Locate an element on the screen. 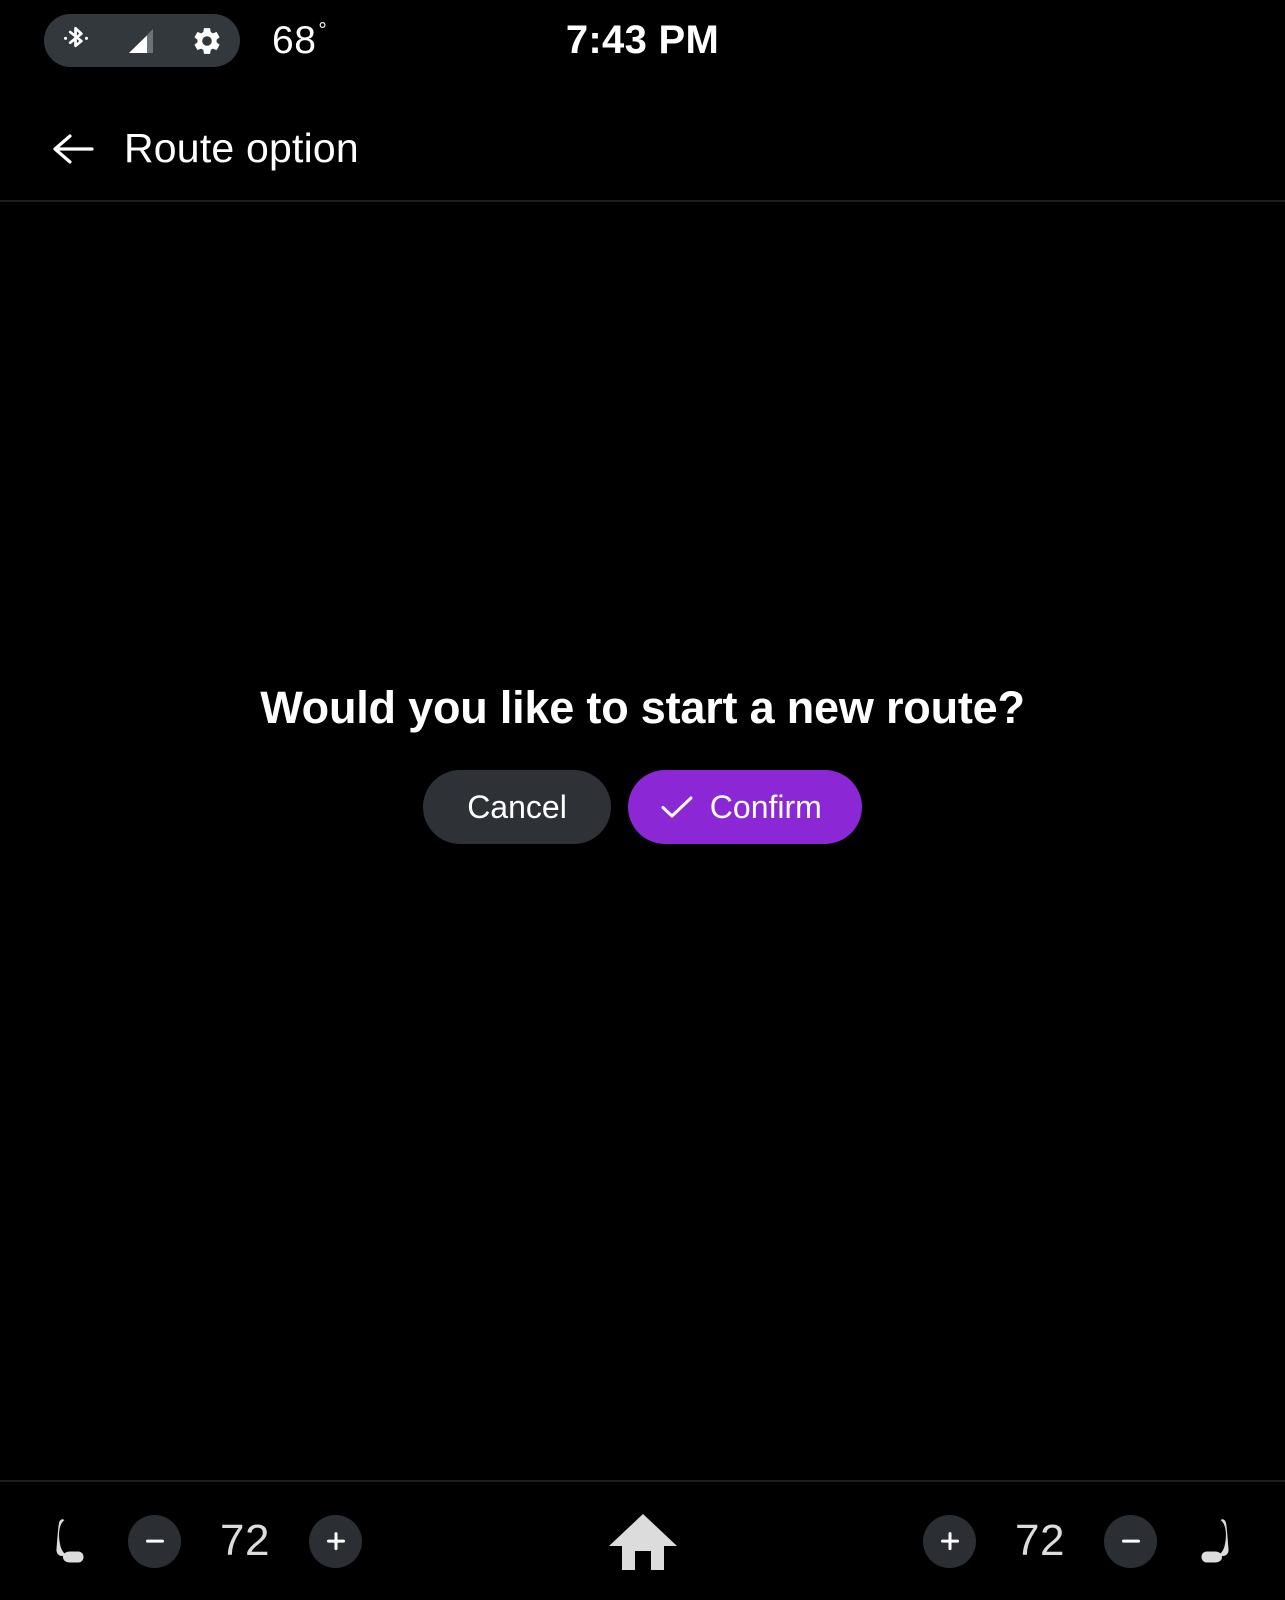 The width and height of the screenshot is (1285, 1600). status-bar: 68 ° 7:43 PM is located at coordinates (642, 48).